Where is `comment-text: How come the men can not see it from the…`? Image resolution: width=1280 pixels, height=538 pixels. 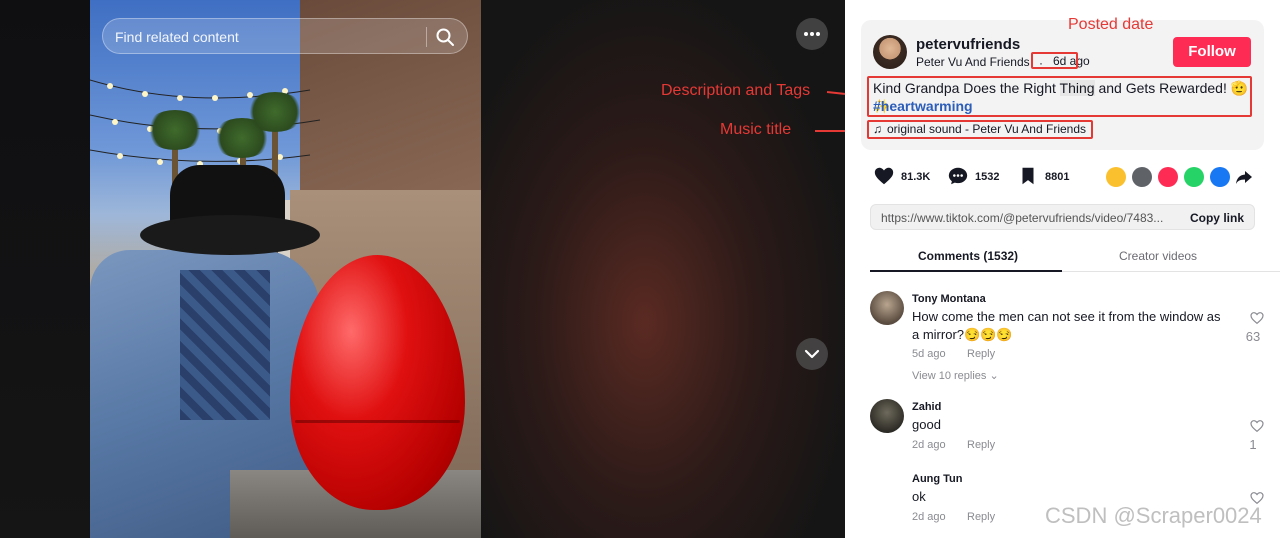
comment-text: How come the men can not see it from the… is located at coordinates (1066, 325).